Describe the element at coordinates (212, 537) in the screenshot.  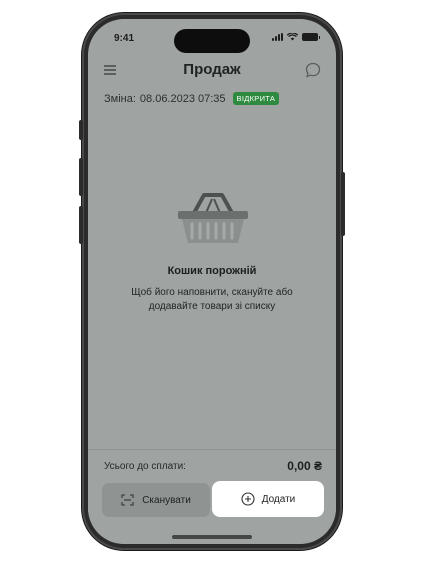
I see `home-indicator` at that location.